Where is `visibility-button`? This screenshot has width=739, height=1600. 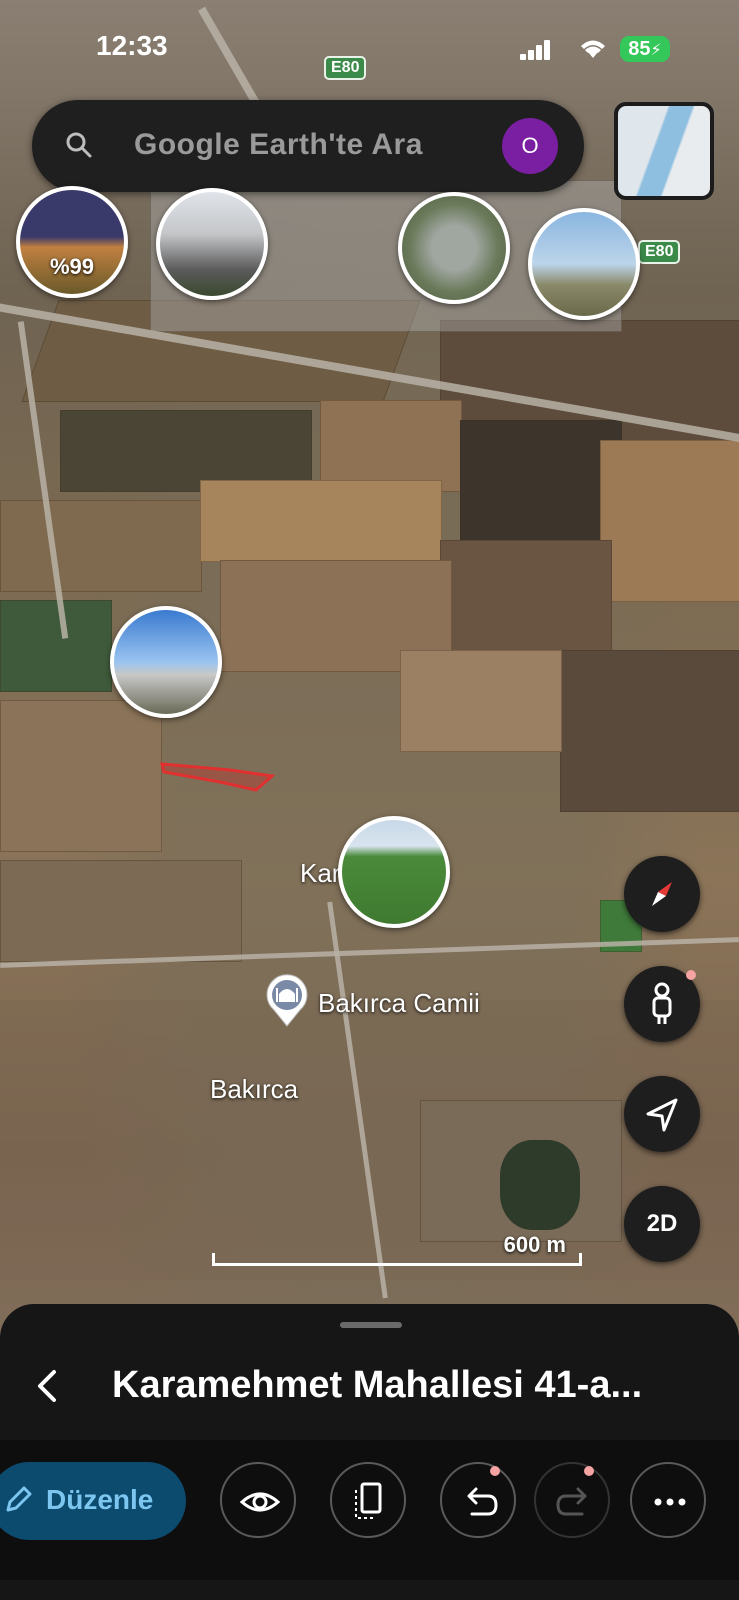 visibility-button is located at coordinates (258, 1500).